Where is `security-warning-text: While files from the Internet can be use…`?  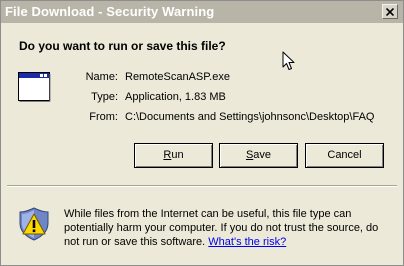 security-warning-text: While files from the Internet can be use… is located at coordinates (229, 228).